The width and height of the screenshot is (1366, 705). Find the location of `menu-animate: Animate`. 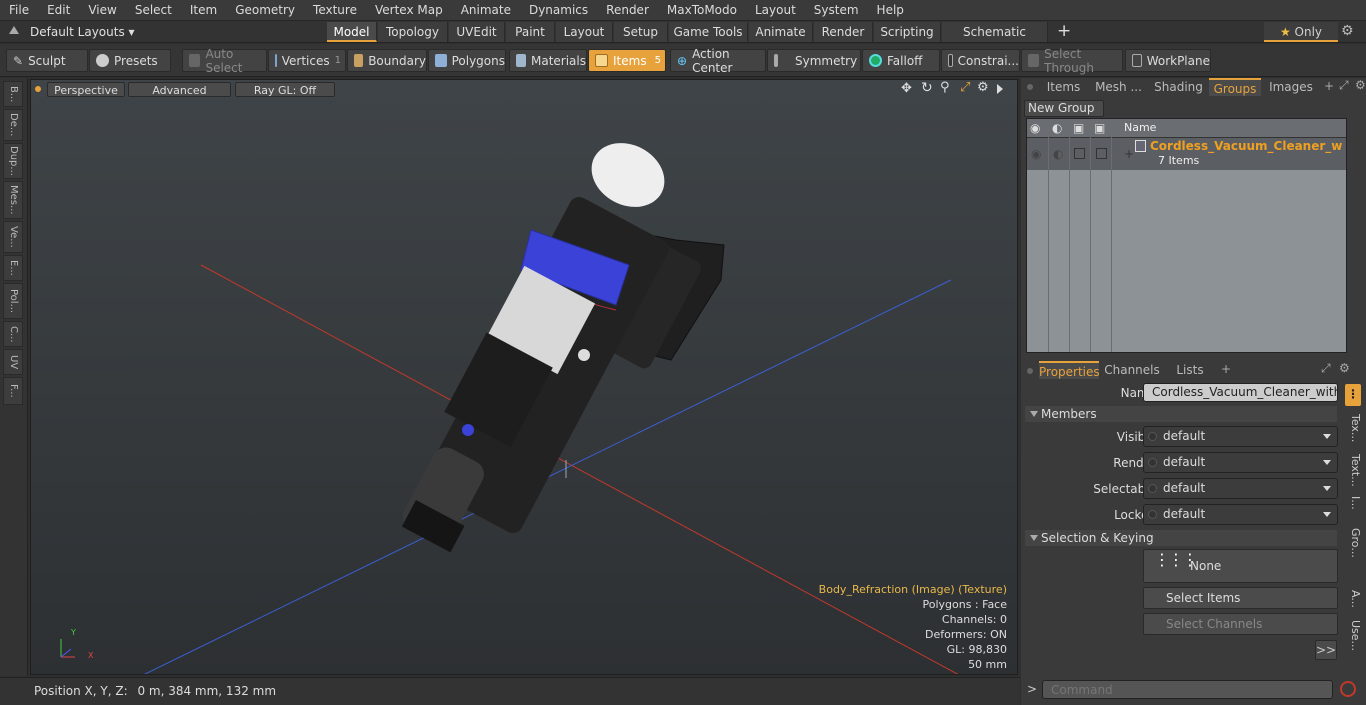

menu-animate: Animate is located at coordinates (486, 10).